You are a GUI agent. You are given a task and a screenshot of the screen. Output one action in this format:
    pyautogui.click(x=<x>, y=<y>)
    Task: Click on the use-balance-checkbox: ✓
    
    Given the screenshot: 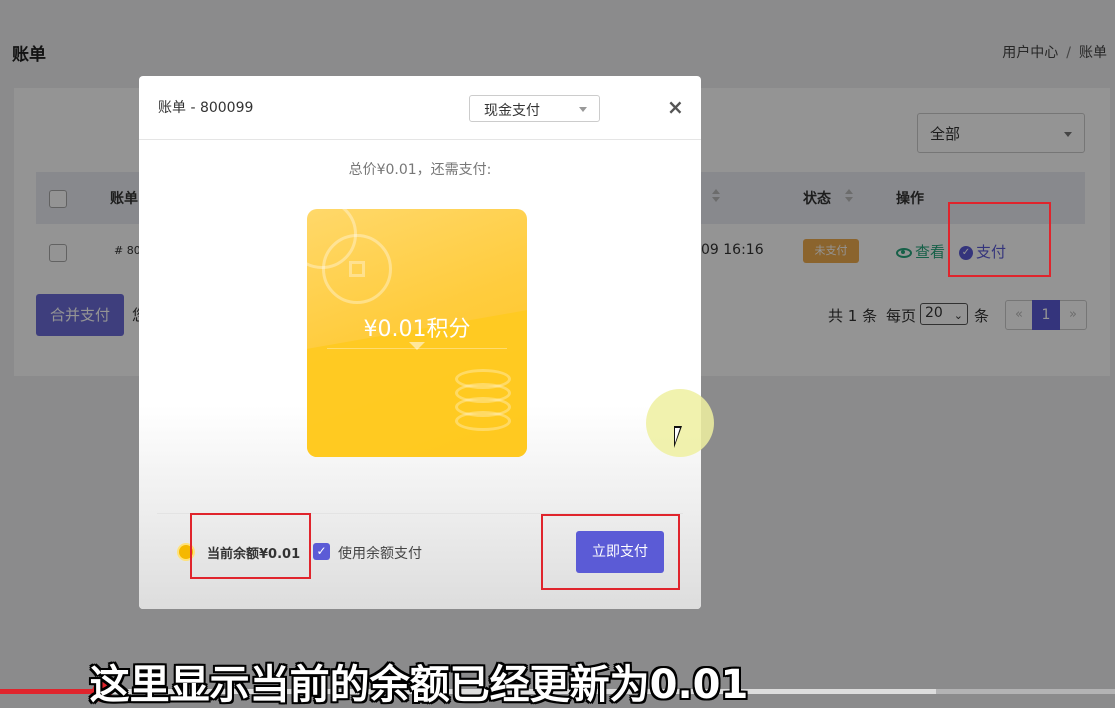 What is the action you would take?
    pyautogui.click(x=321, y=551)
    